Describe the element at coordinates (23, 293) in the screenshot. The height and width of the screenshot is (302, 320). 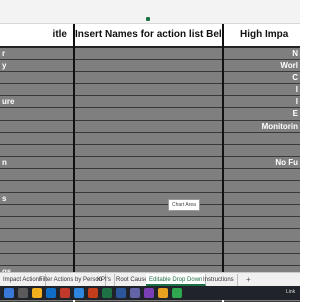
I see `search-icon` at that location.